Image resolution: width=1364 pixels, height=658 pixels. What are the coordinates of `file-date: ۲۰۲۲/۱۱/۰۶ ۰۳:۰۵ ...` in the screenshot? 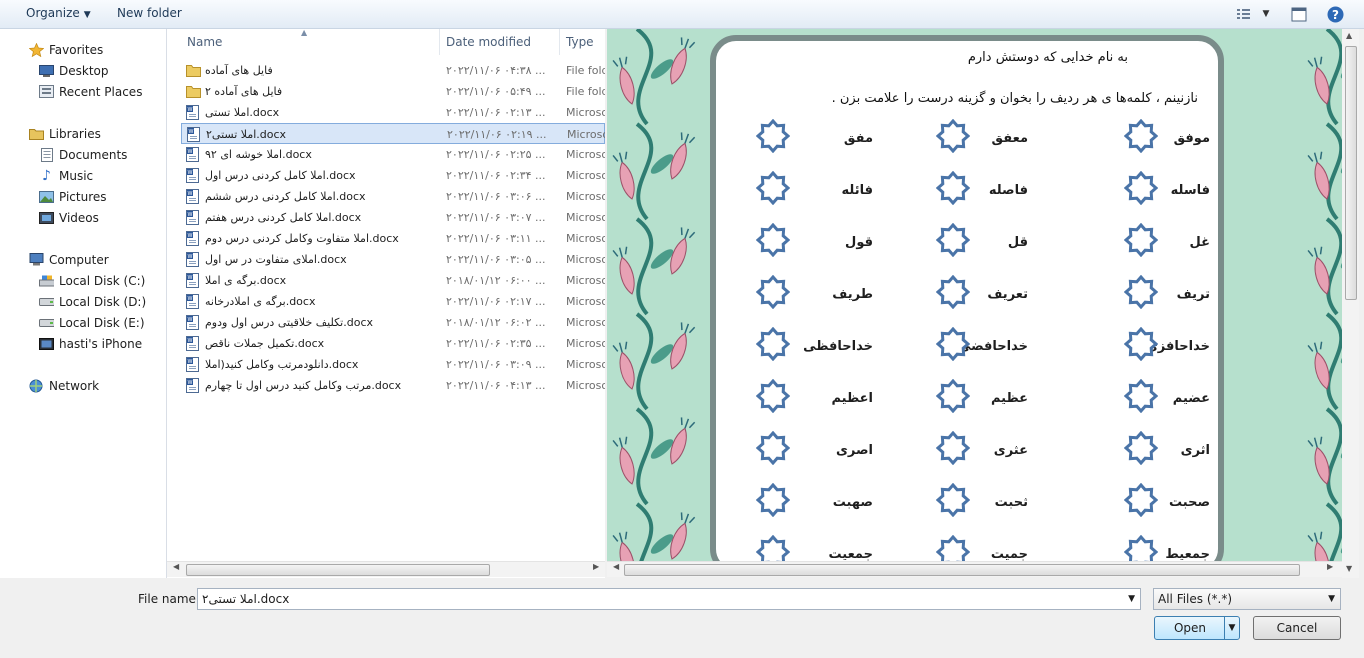 It's located at (496, 259).